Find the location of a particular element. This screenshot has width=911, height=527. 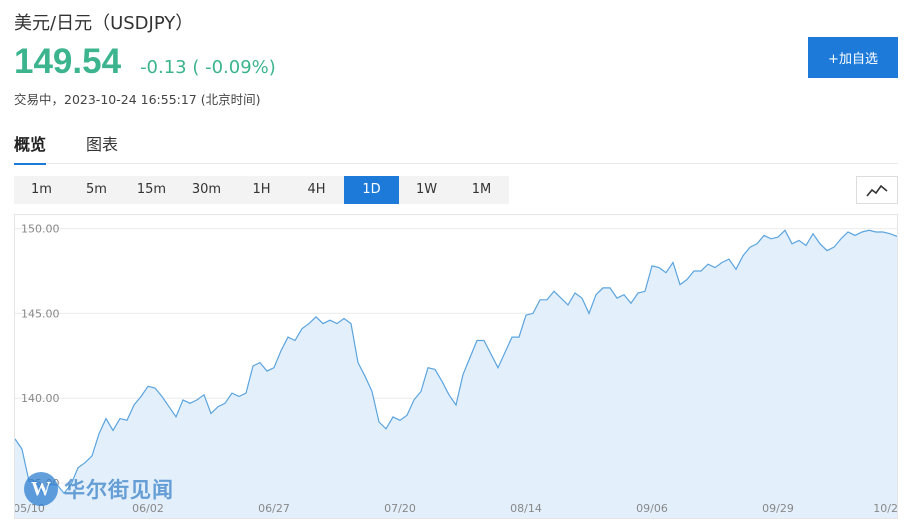

period-15m: 15m is located at coordinates (151, 190).